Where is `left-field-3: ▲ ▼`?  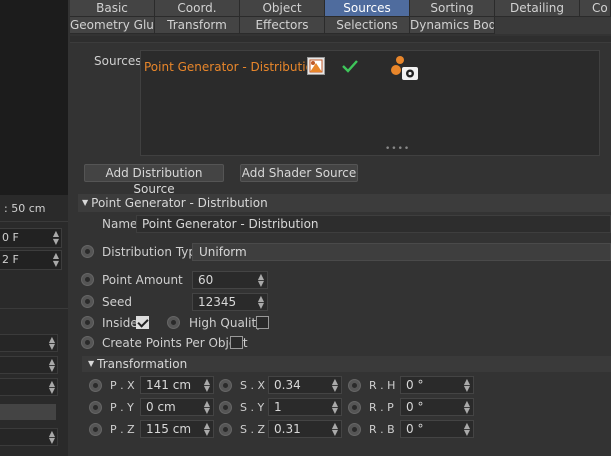
left-field-3: ▲ ▼ is located at coordinates (29, 387).